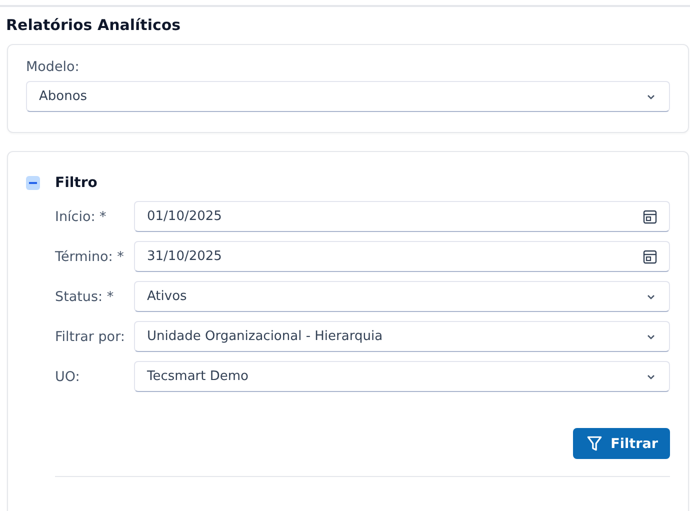  I want to click on select-field: Tecsmart Demo, so click(402, 376).